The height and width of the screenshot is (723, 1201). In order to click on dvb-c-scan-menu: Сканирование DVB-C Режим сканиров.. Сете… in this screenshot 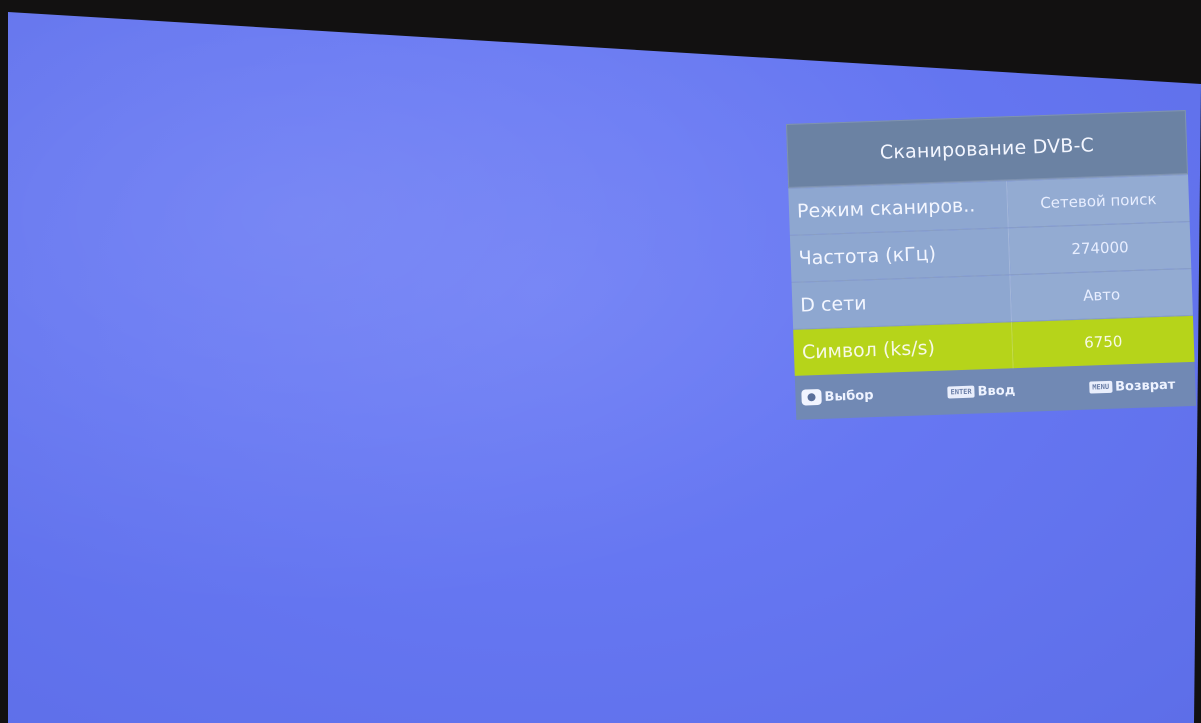, I will do `click(991, 265)`.